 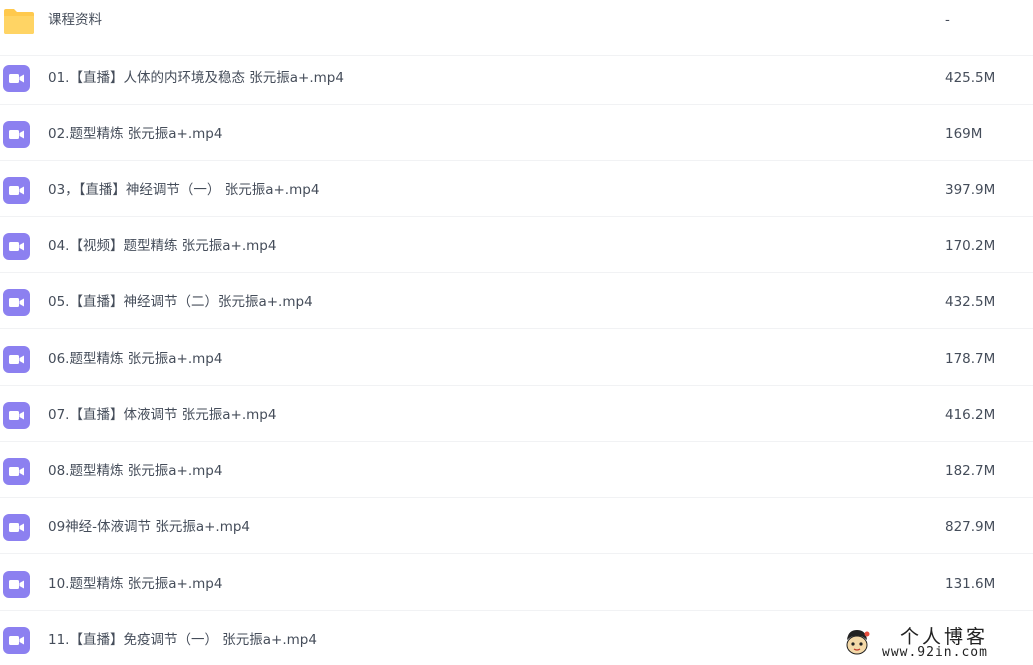 What do you see at coordinates (162, 415) in the screenshot?
I see `file-name: 07.【直播】体液调节 张元振a+.mp4` at bounding box center [162, 415].